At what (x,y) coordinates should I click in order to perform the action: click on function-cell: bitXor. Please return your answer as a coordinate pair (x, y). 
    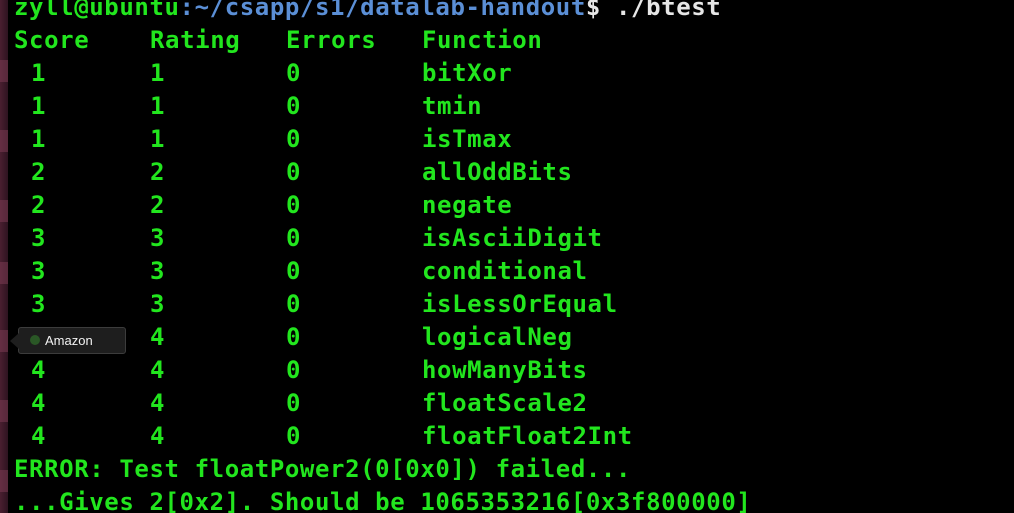
    Looking at the image, I should click on (467, 73).